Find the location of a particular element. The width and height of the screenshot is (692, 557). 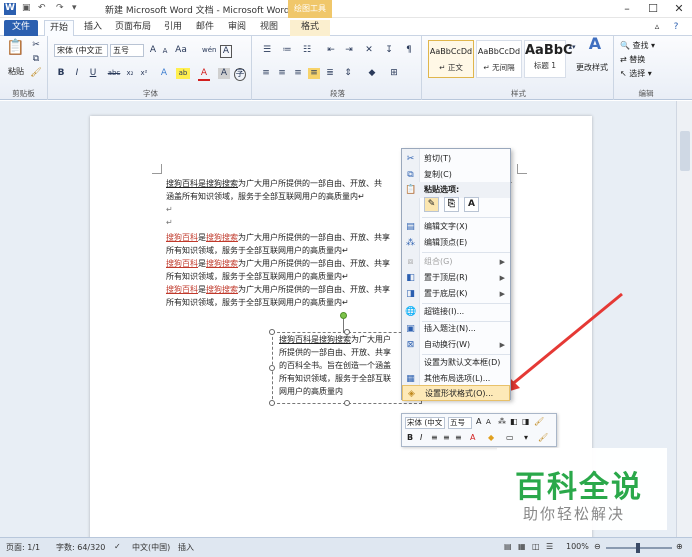

subscript-button: x₂ is located at coordinates (130, 73).